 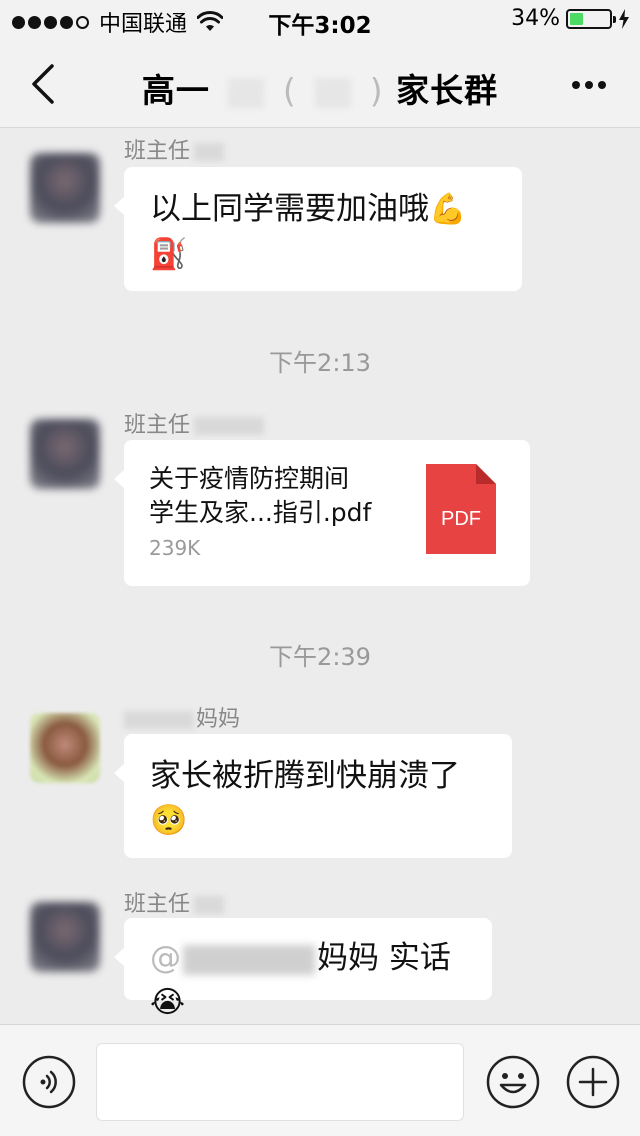 What do you see at coordinates (168, 1002) in the screenshot?
I see `crying-face-emoji: 😭` at bounding box center [168, 1002].